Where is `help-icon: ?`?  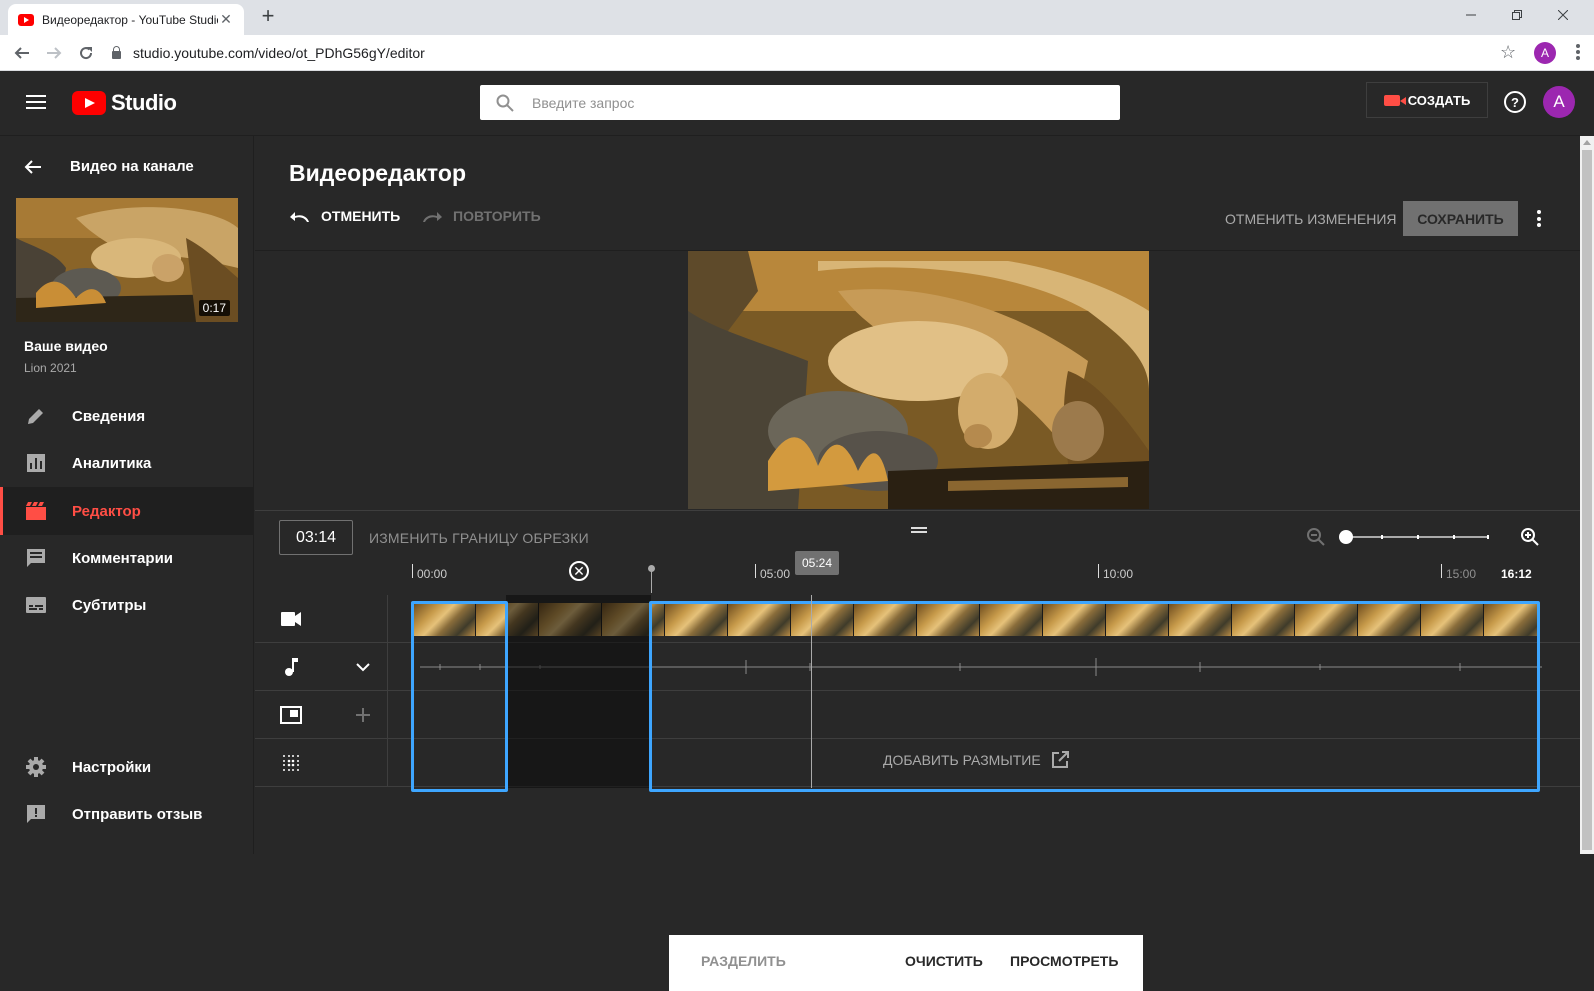 help-icon: ? is located at coordinates (1515, 102).